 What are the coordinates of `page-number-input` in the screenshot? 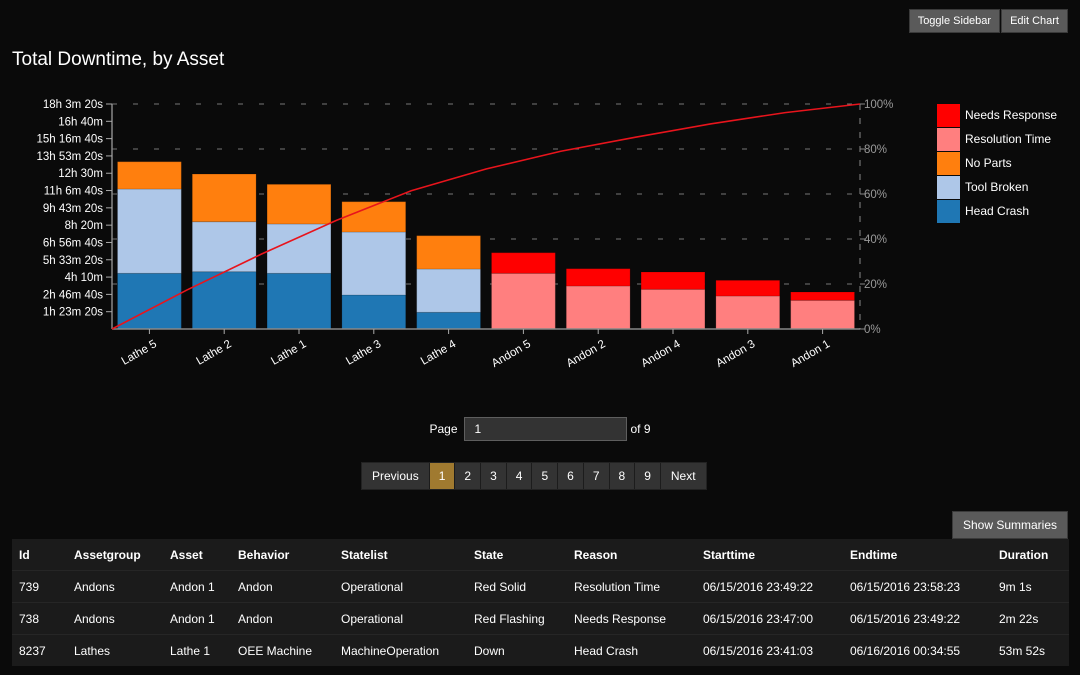 It's located at (545, 429).